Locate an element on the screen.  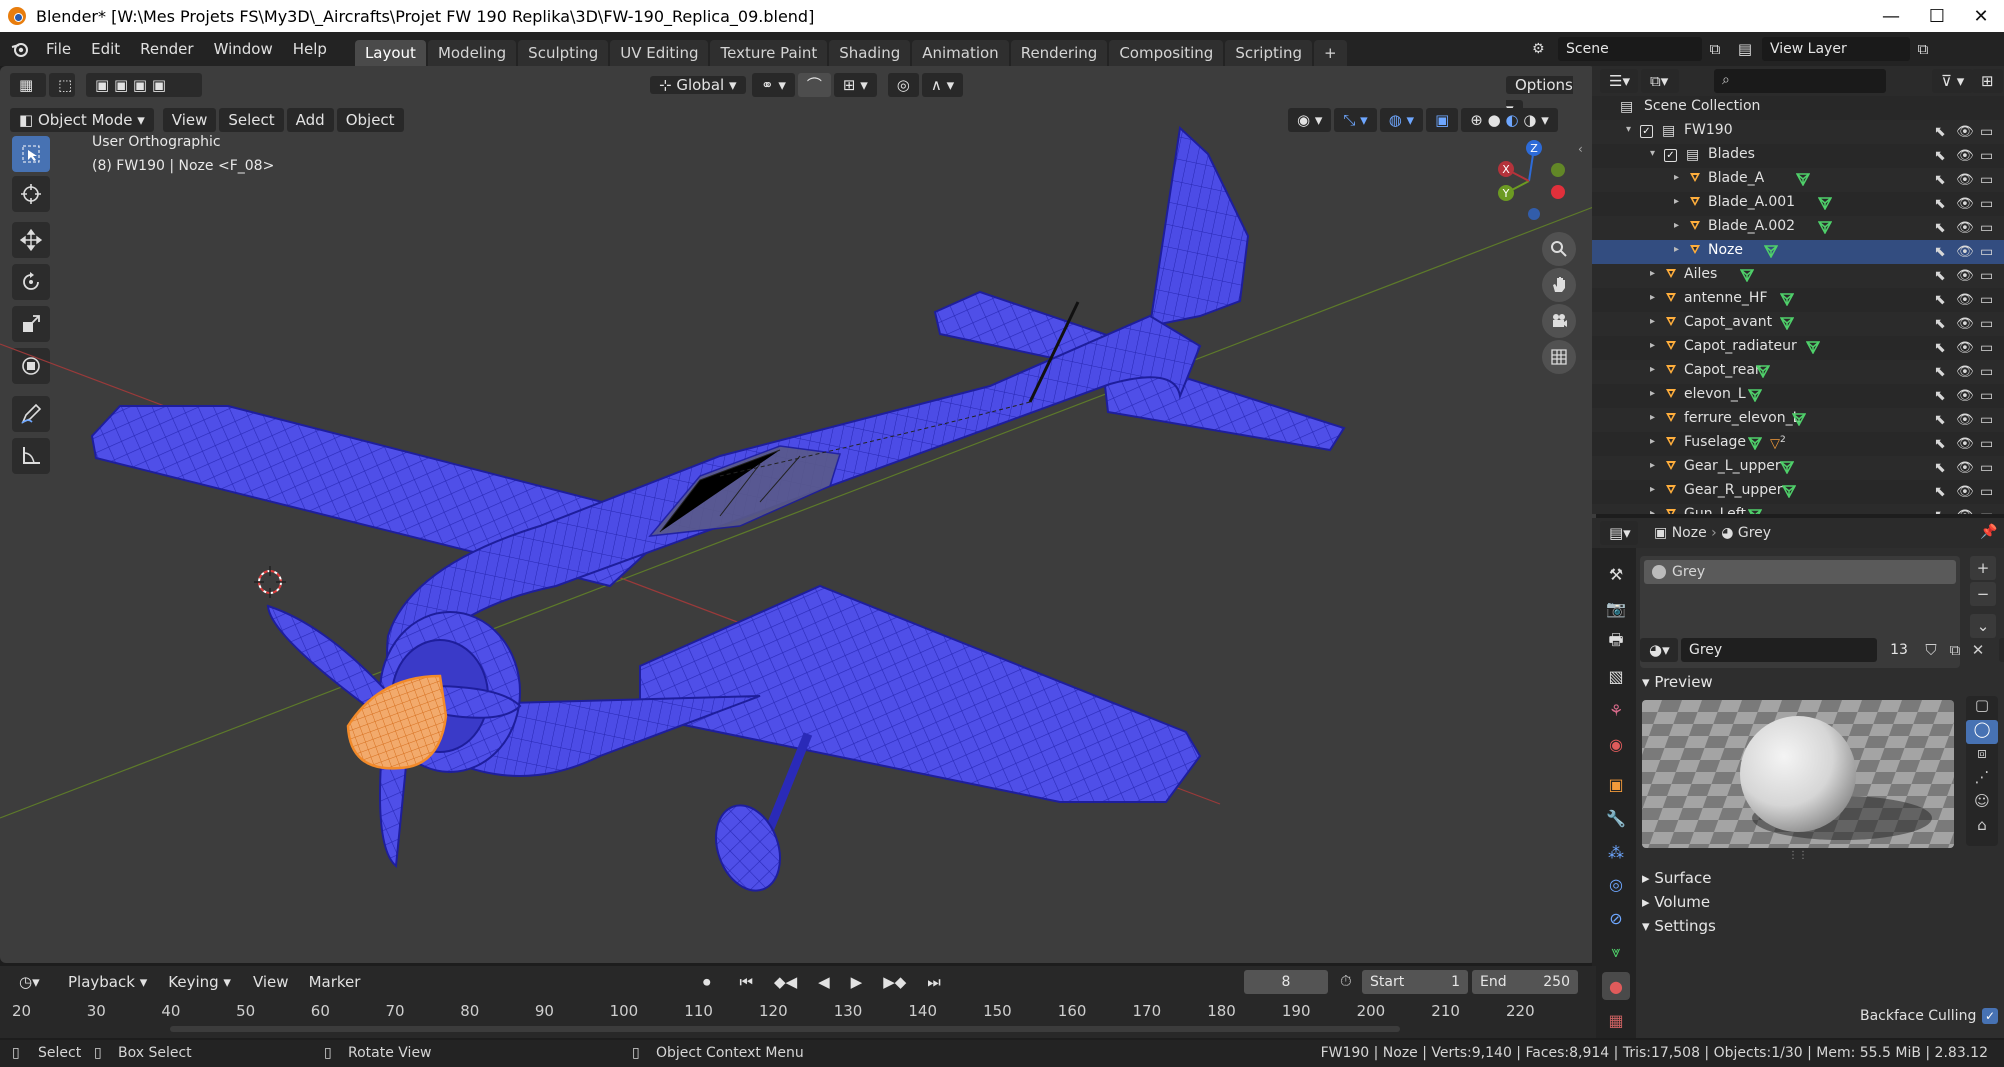
add-workspace-button: + is located at coordinates (1330, 53).